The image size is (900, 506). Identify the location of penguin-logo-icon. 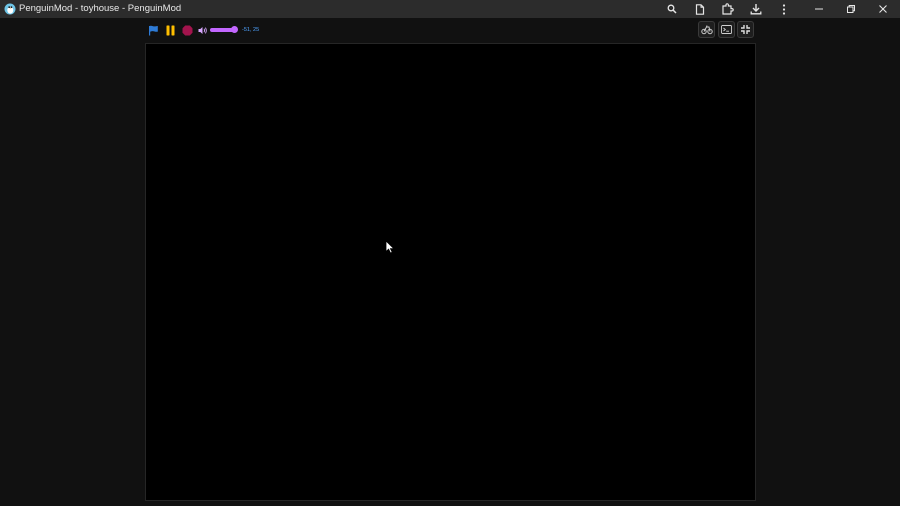
(10, 9).